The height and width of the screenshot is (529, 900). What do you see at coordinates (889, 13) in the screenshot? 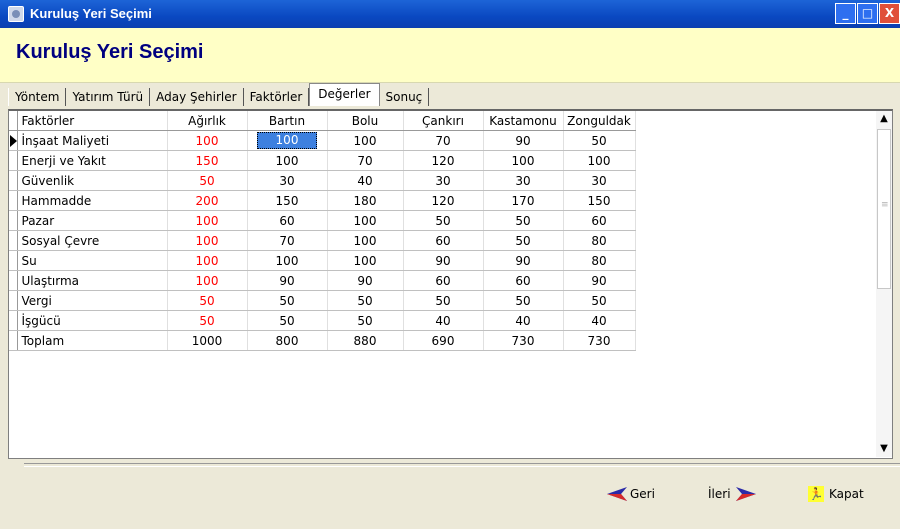
I see `close-window-button: X` at bounding box center [889, 13].